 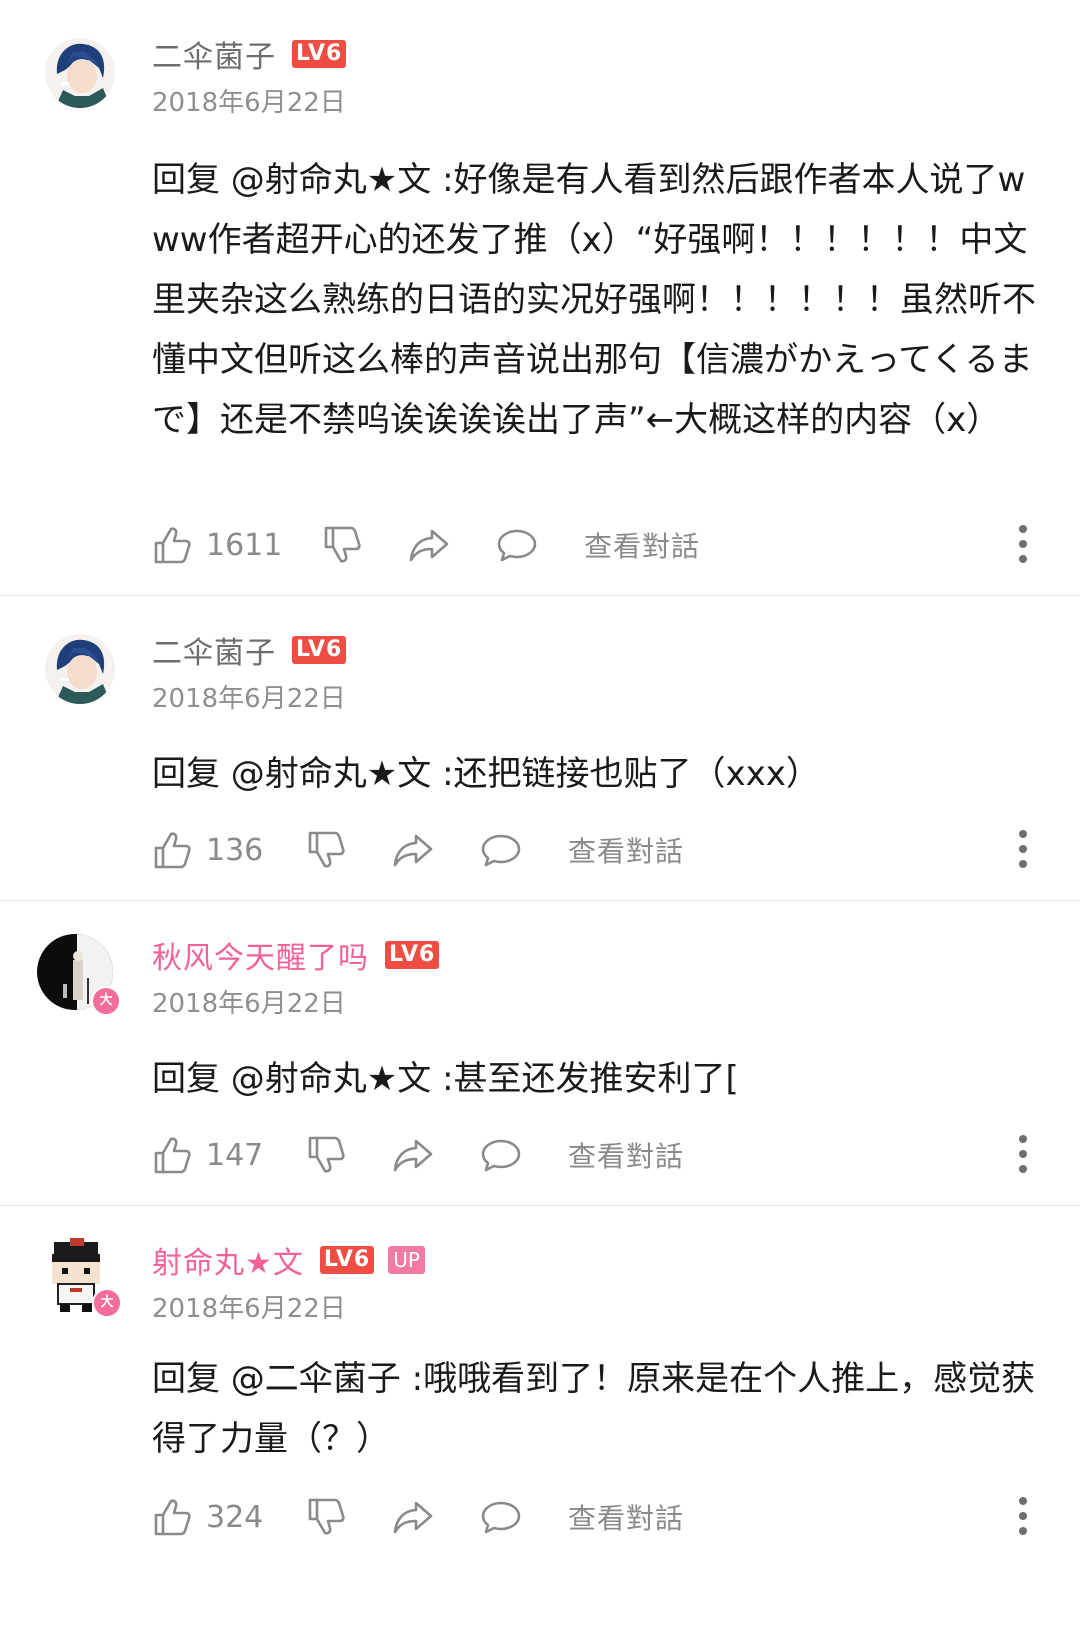 I want to click on comment-actions: 1611 查看對話, so click(x=426, y=545).